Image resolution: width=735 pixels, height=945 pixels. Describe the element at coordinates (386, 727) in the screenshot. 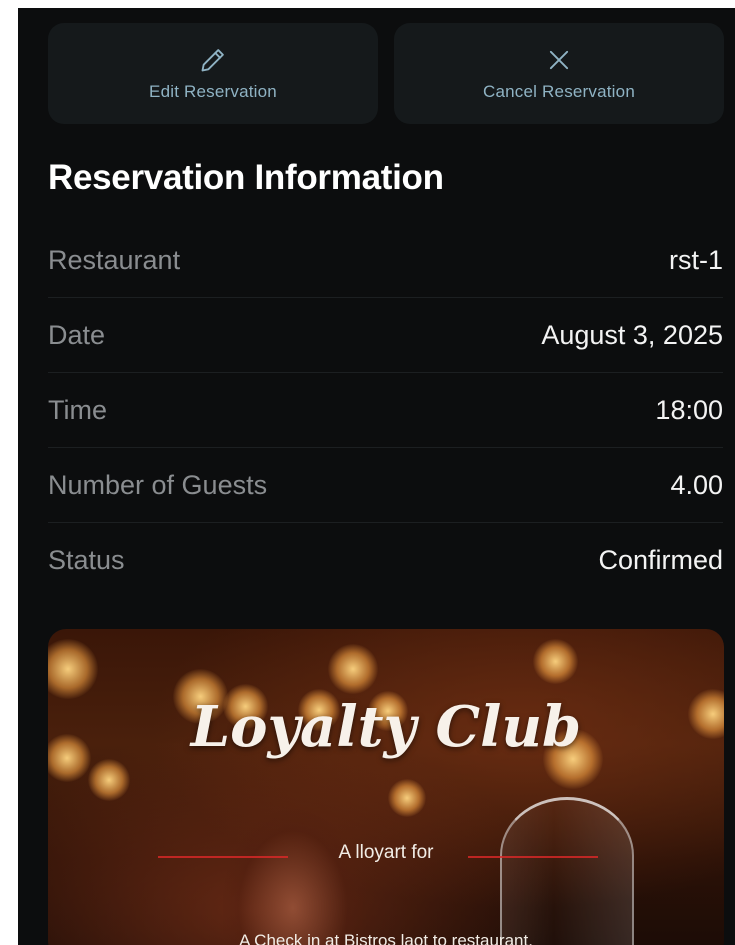

I see `promo-title: Loyalty Club` at that location.